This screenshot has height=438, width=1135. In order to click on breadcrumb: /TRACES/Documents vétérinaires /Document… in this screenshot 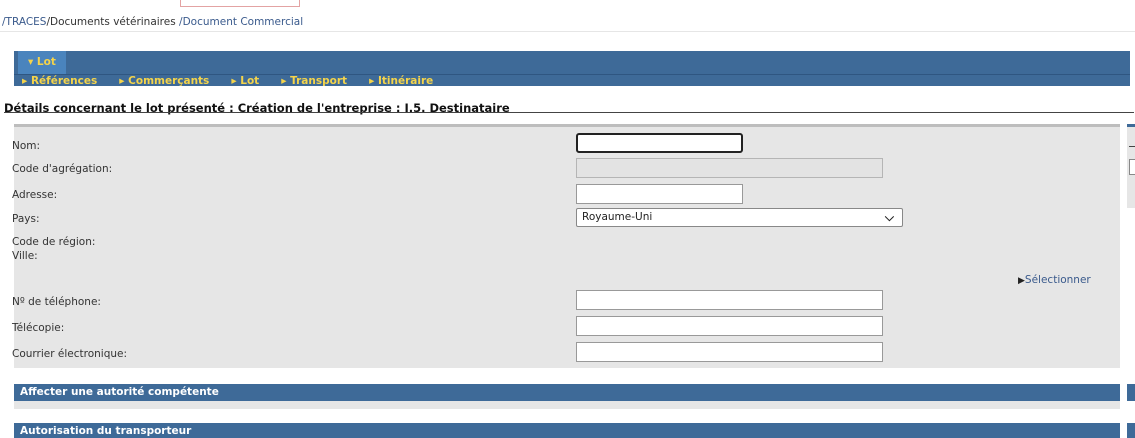, I will do `click(152, 22)`.